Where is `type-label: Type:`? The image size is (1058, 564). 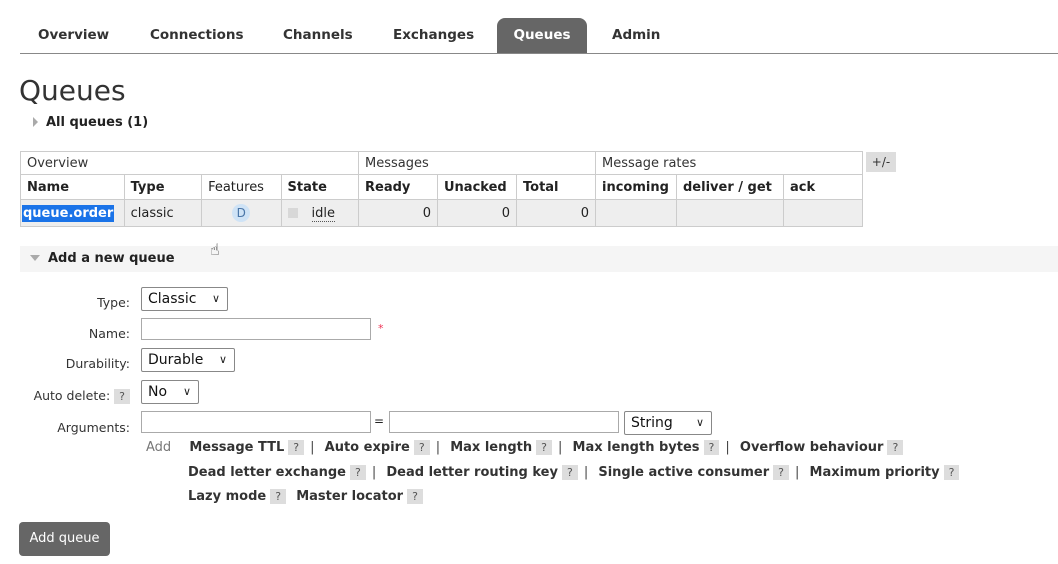 type-label: Type: is located at coordinates (113, 302).